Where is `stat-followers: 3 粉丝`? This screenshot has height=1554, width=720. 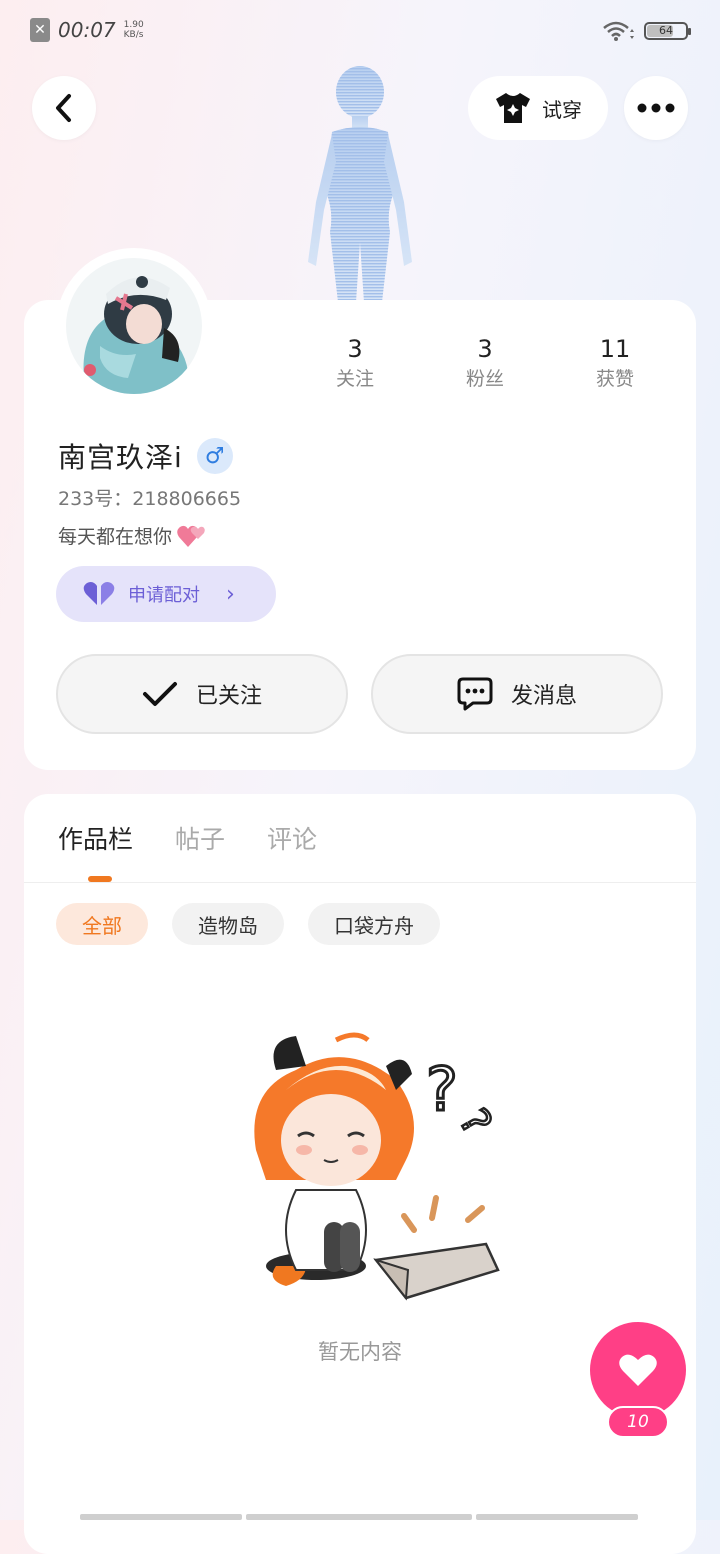
stat-followers: 3 粉丝 is located at coordinates (485, 364).